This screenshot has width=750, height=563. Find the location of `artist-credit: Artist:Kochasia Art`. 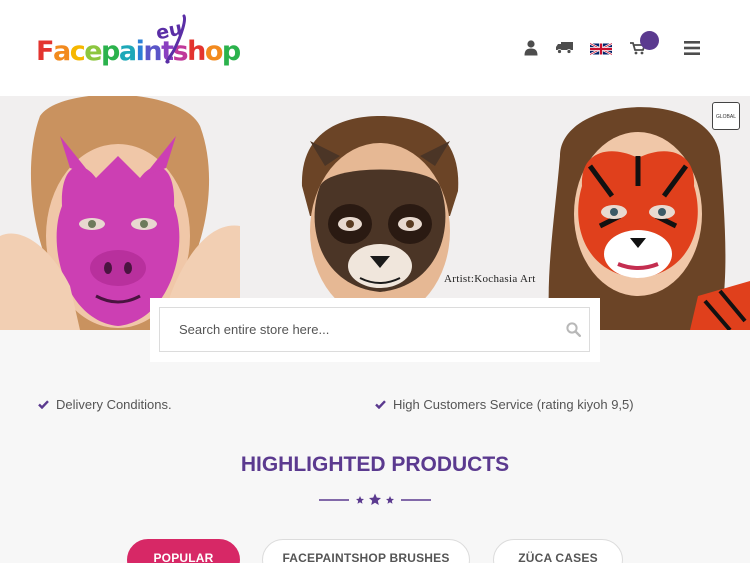

artist-credit: Artist:Kochasia Art is located at coordinates (490, 279).